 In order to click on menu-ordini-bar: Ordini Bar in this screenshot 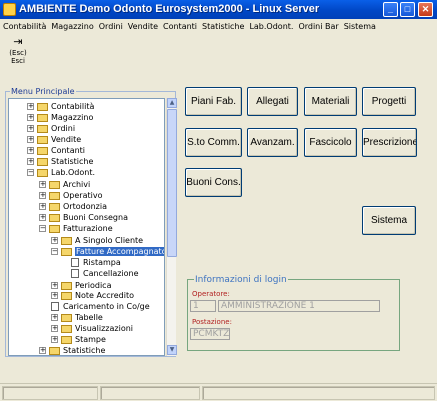, I will do `click(317, 25)`.